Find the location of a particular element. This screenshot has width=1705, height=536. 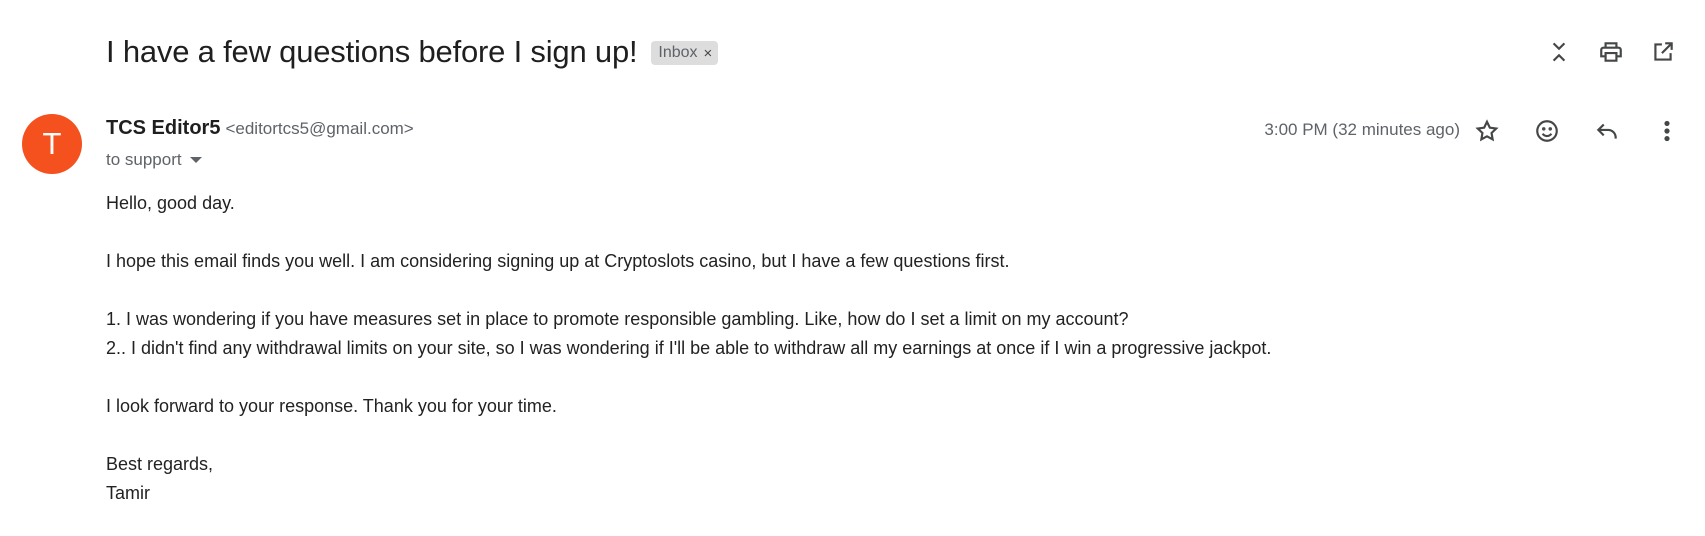

remove-label-icon: × is located at coordinates (708, 53).